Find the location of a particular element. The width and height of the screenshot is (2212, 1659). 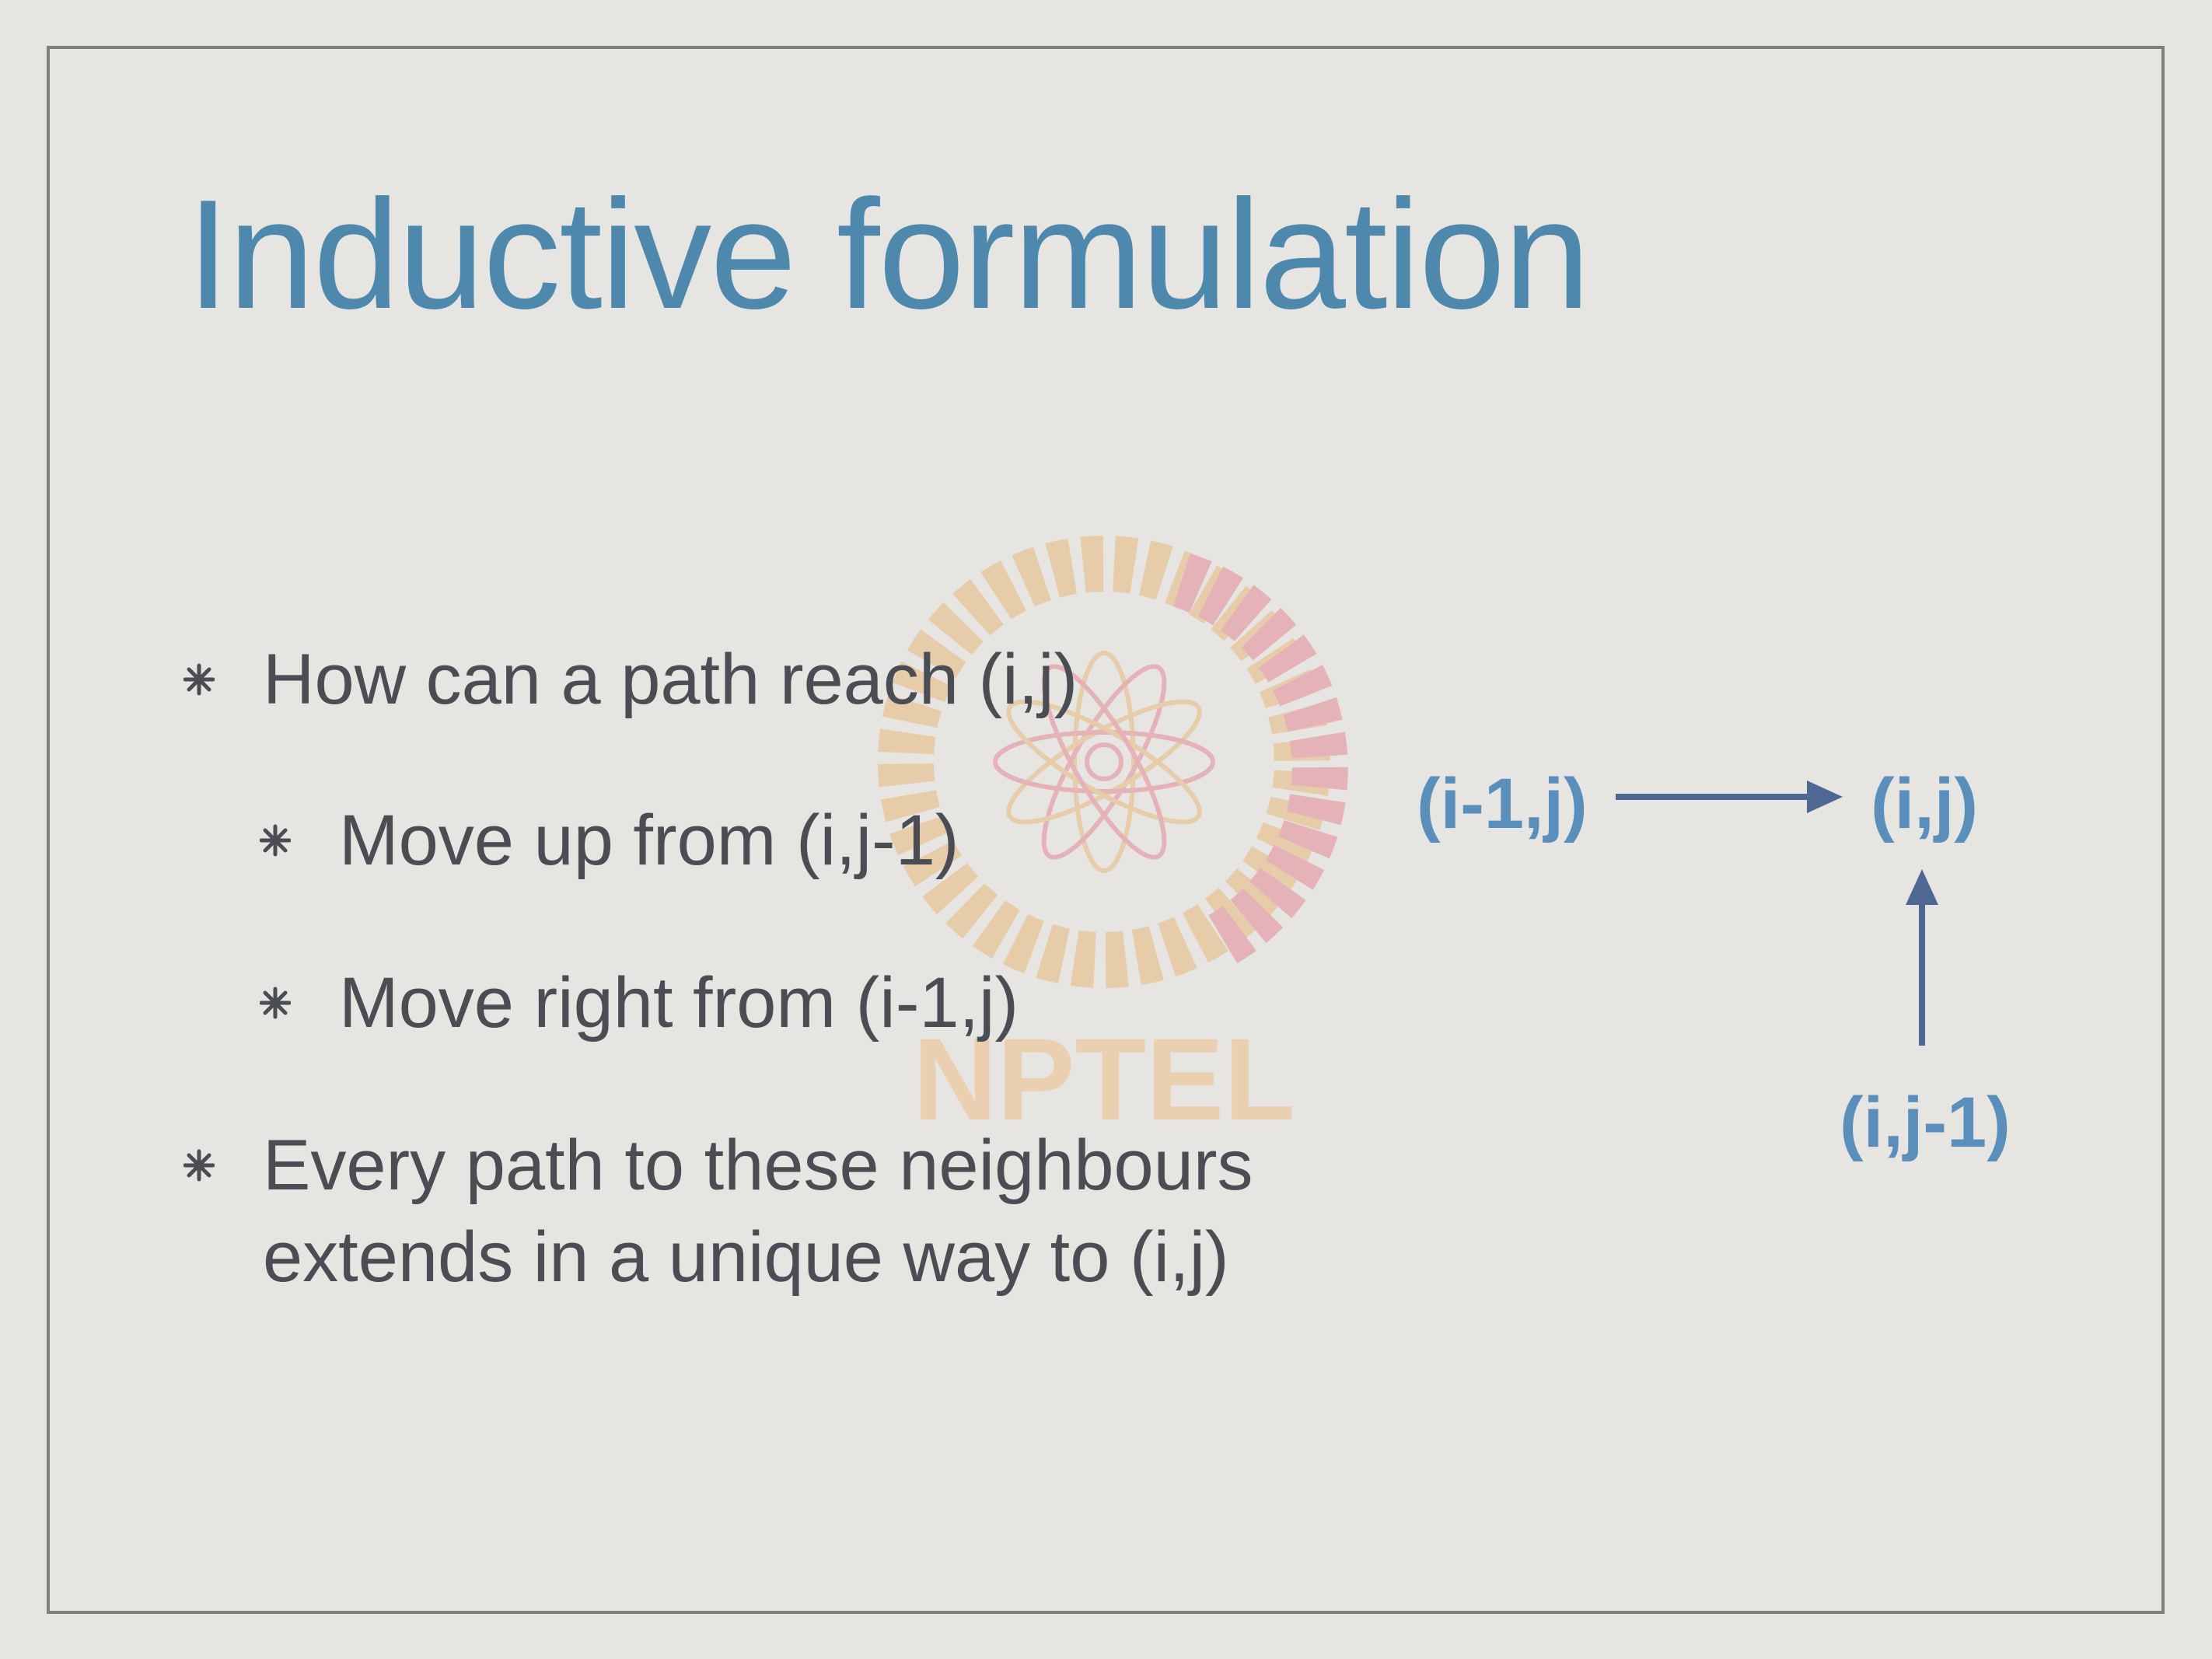

arrow-up is located at coordinates (1922, 957).